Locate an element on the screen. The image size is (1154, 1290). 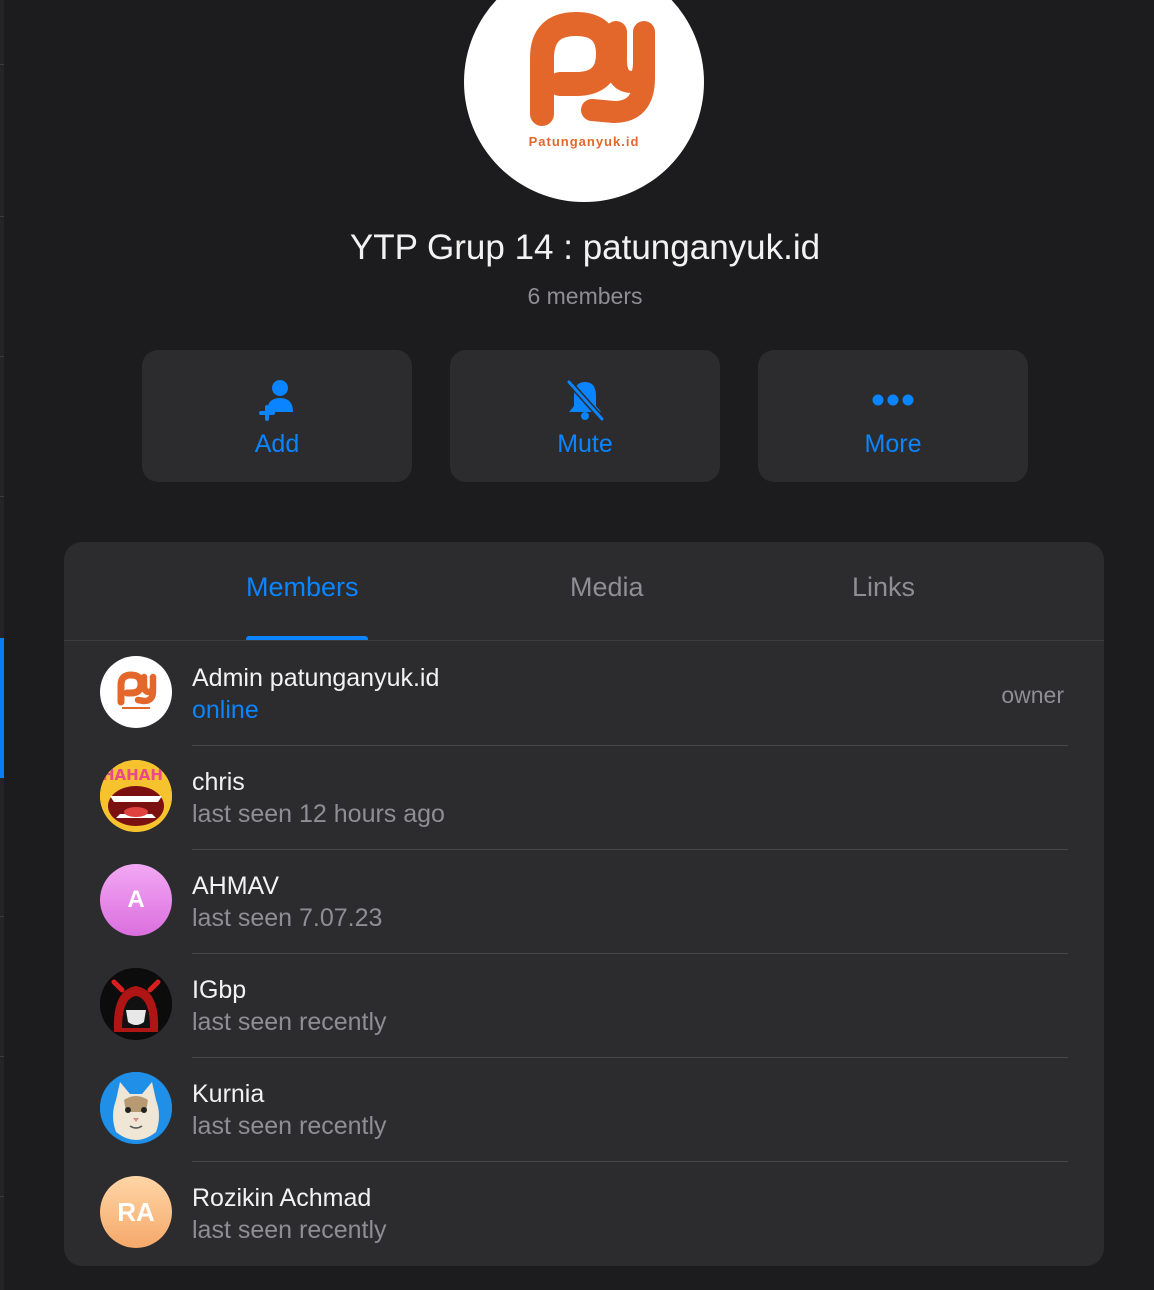
member-row-admin: Admin patunganyuk.id online owner is located at coordinates (584, 694).